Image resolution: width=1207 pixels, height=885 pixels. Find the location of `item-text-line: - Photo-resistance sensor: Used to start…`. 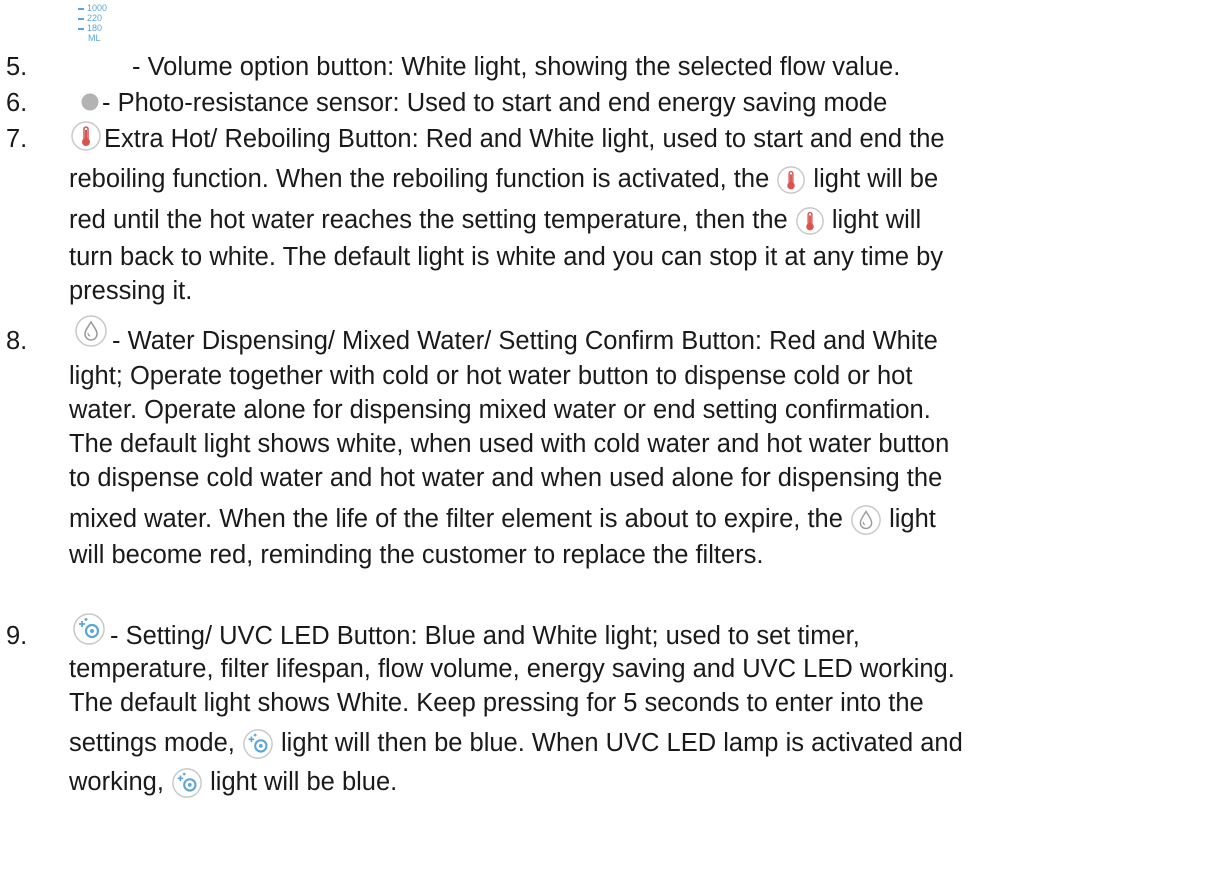

item-text-line: - Photo-resistance sensor: Used to start… is located at coordinates (495, 103).